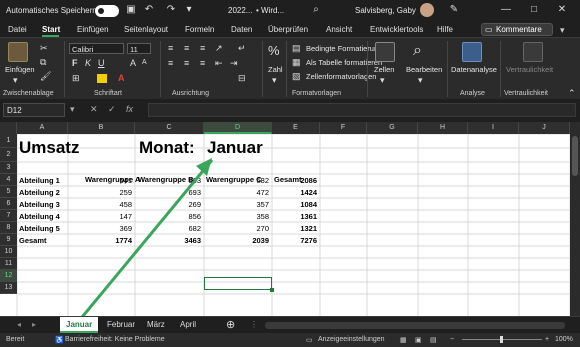 Image resolution: width=580 pixels, height=347 pixels. Describe the element at coordinates (575, 219) in the screenshot. I see `vertical-scrollbar` at that location.